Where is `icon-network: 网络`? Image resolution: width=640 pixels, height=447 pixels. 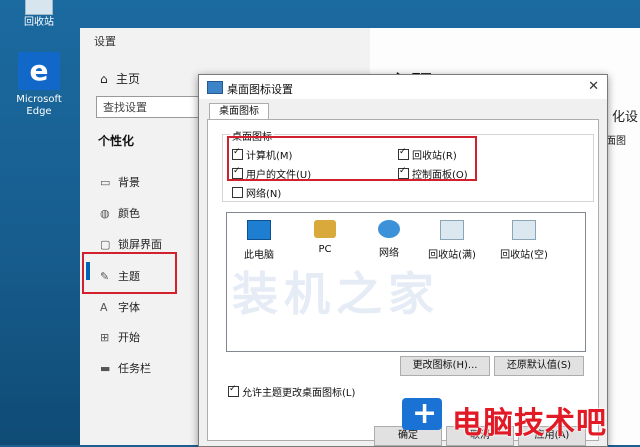 icon-network: 网络 is located at coordinates (389, 239).